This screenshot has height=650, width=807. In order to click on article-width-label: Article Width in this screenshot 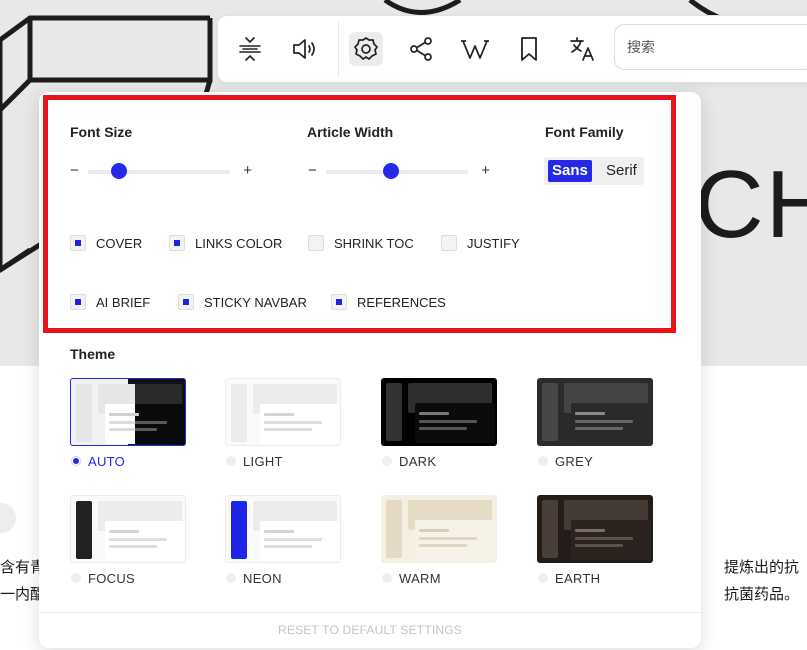, I will do `click(350, 132)`.